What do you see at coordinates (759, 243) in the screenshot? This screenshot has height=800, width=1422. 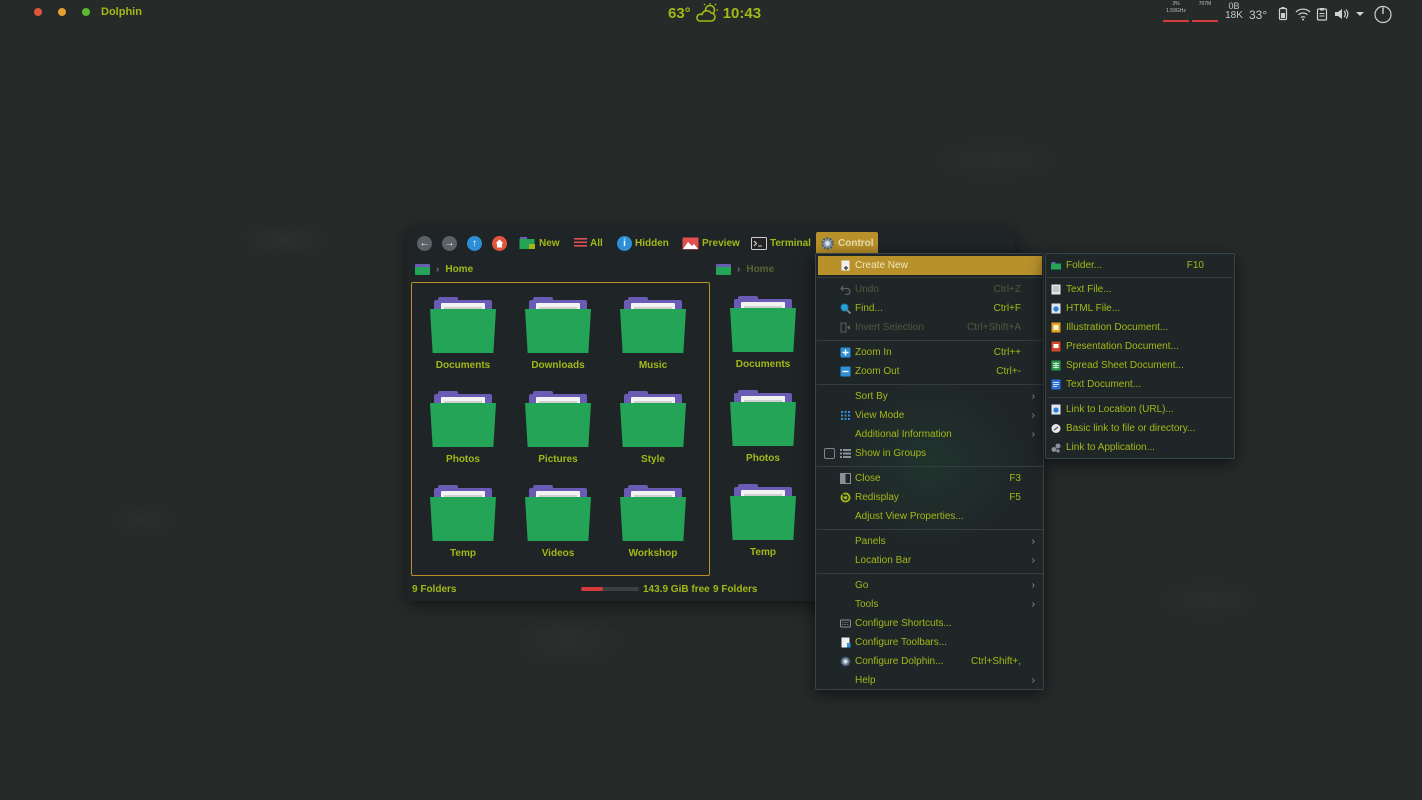 I see `terminal-icon` at bounding box center [759, 243].